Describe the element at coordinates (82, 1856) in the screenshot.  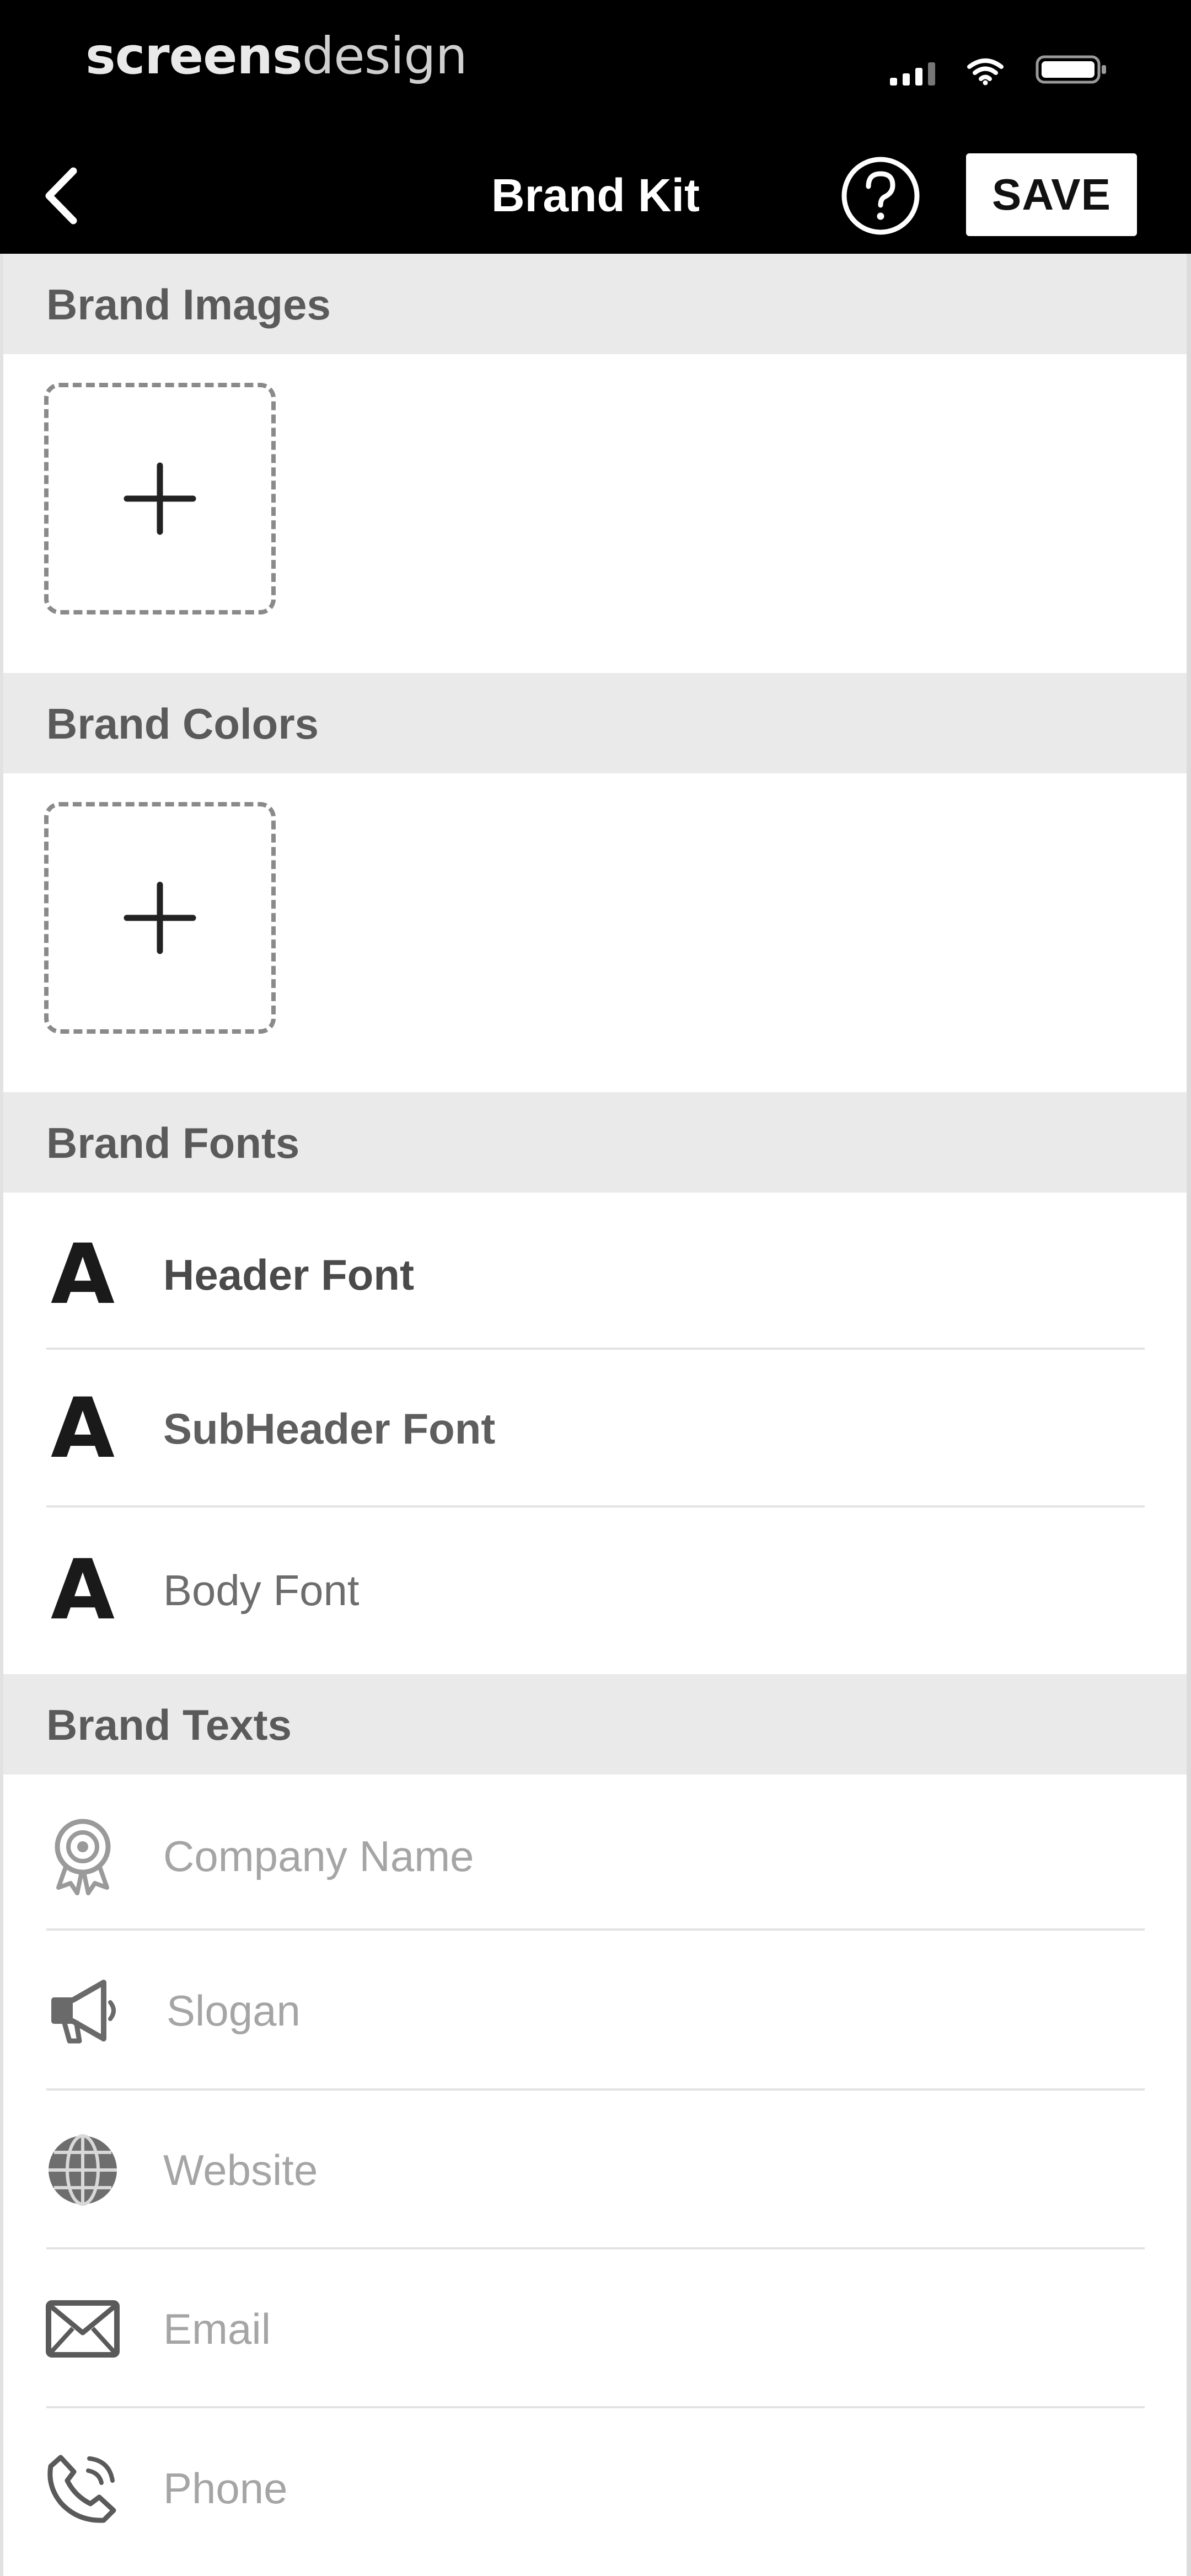
I see `award-badge-icon` at that location.